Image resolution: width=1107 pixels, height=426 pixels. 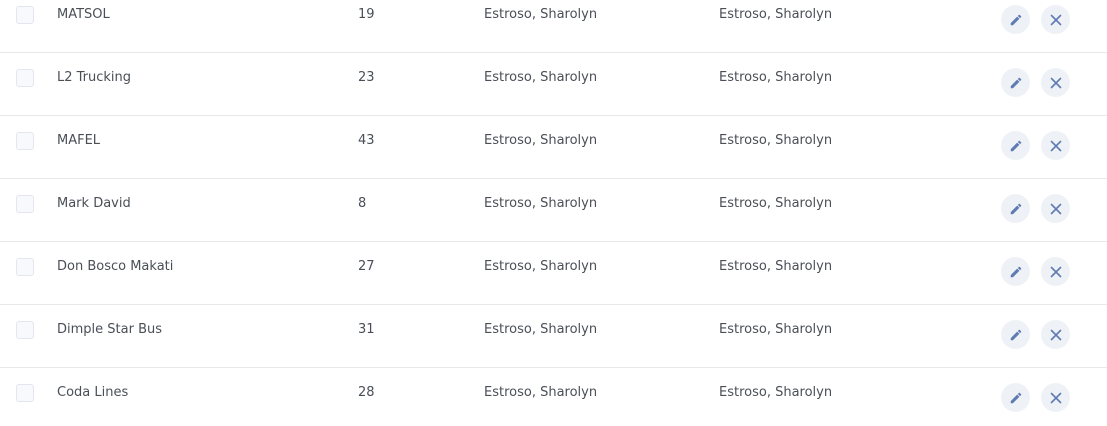 What do you see at coordinates (366, 266) in the screenshot?
I see `row-count: 27` at bounding box center [366, 266].